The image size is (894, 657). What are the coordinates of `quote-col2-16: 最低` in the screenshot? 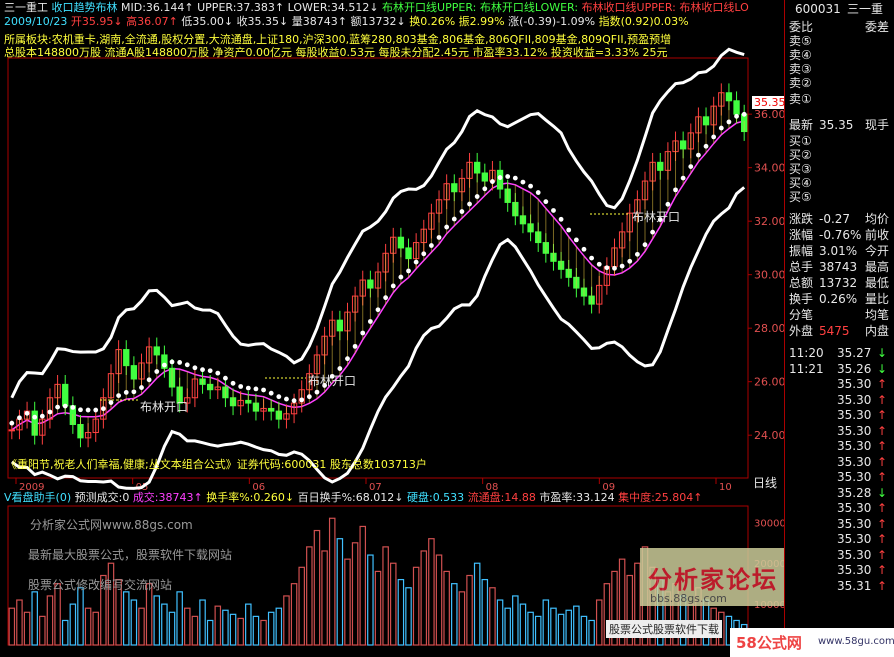 It's located at (877, 283).